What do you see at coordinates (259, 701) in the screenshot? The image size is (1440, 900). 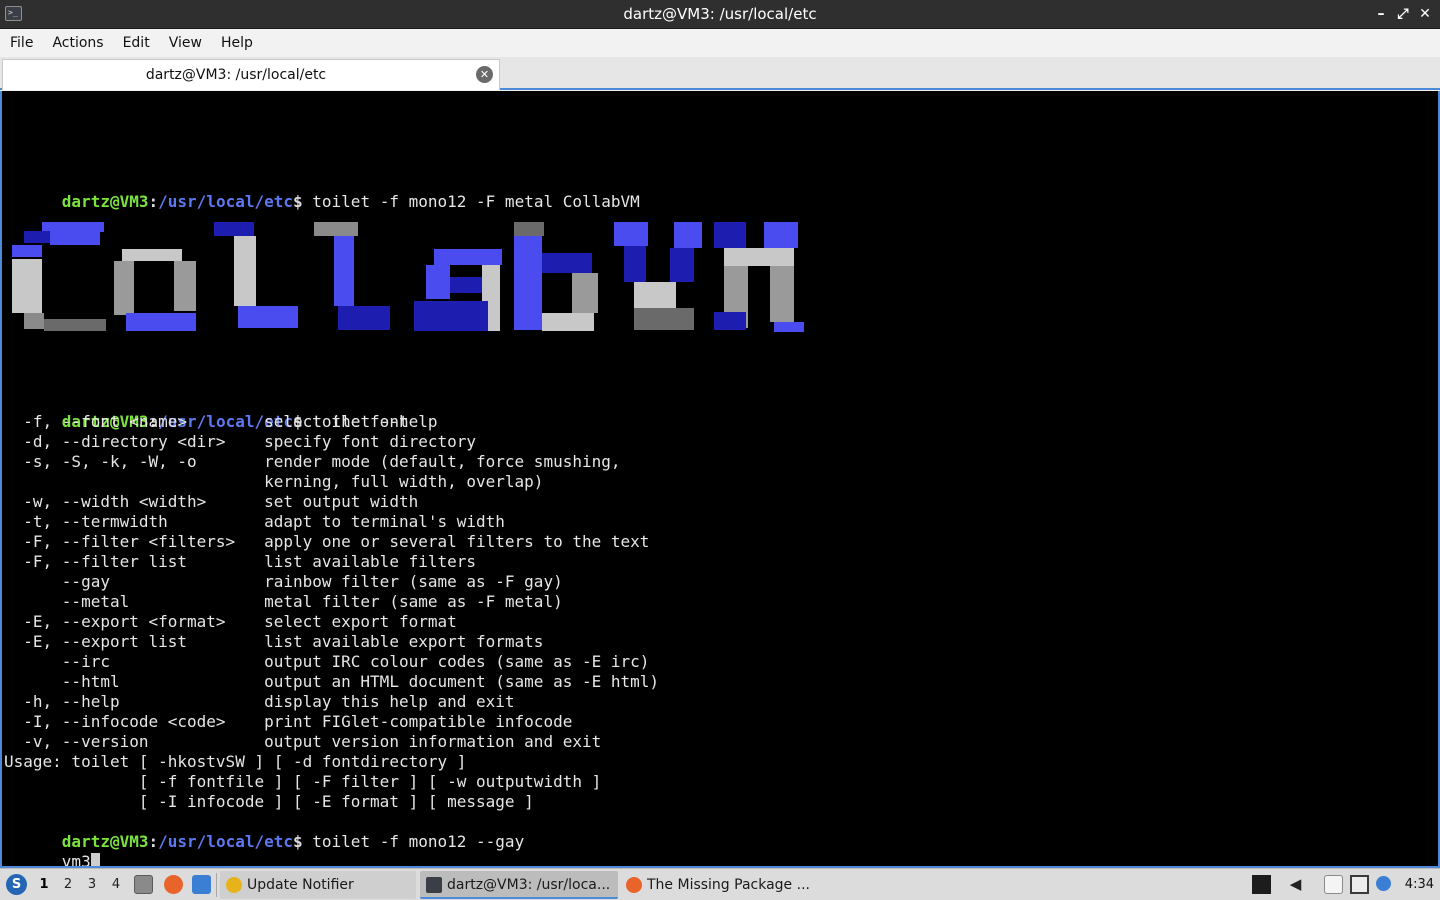 I see `help-line: -h, --help display this help and exit` at bounding box center [259, 701].